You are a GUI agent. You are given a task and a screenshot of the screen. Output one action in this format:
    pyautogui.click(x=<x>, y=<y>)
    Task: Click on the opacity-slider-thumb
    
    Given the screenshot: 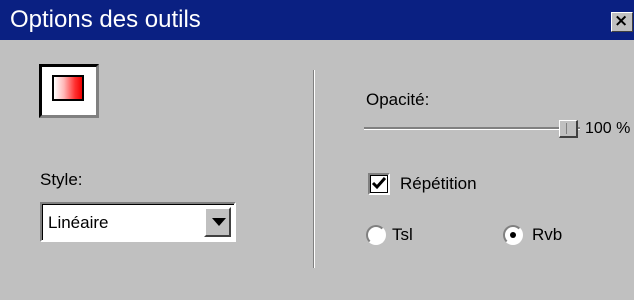 What is the action you would take?
    pyautogui.click(x=568, y=129)
    